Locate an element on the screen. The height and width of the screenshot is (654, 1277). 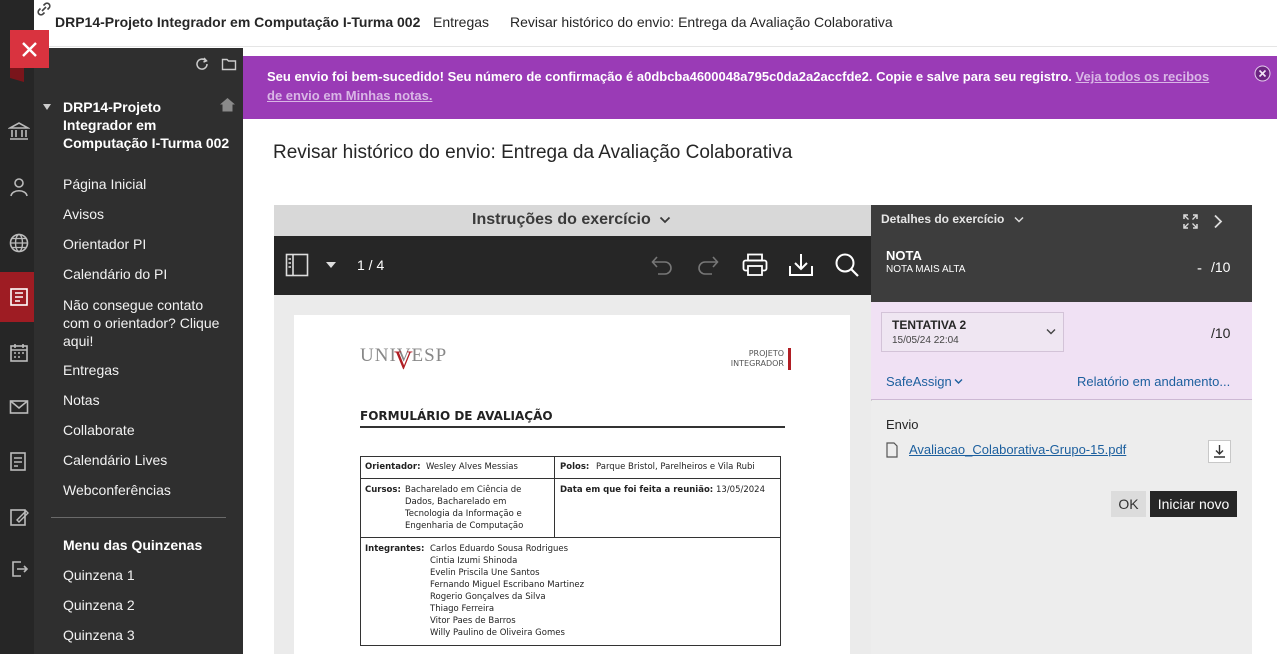
search-icon is located at coordinates (847, 265).